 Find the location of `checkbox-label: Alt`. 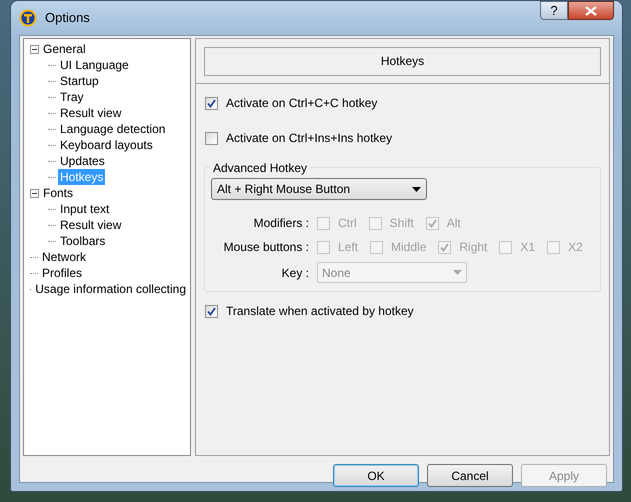

checkbox-label: Alt is located at coordinates (453, 223).